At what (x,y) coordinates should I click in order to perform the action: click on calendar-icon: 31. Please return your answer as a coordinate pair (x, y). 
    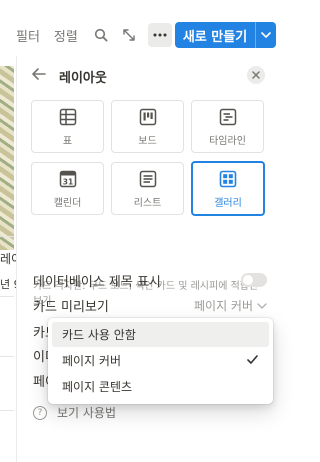
    Looking at the image, I should click on (68, 179).